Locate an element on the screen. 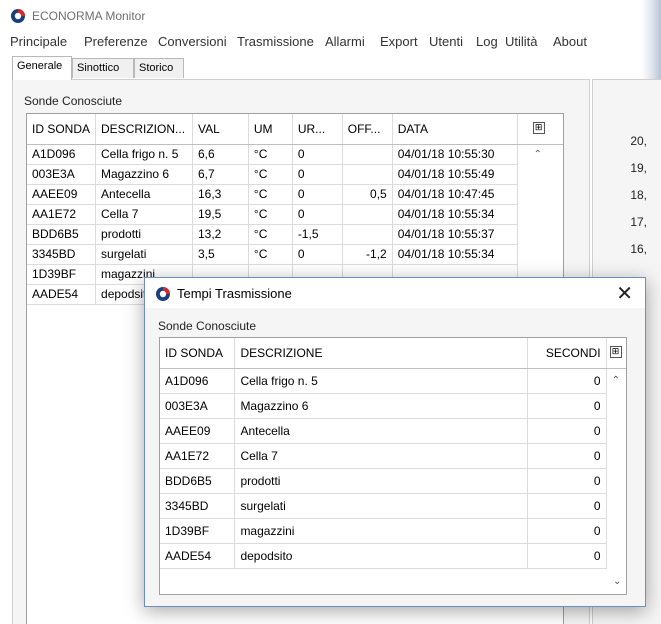  cell-val: 19,5 is located at coordinates (220, 214).